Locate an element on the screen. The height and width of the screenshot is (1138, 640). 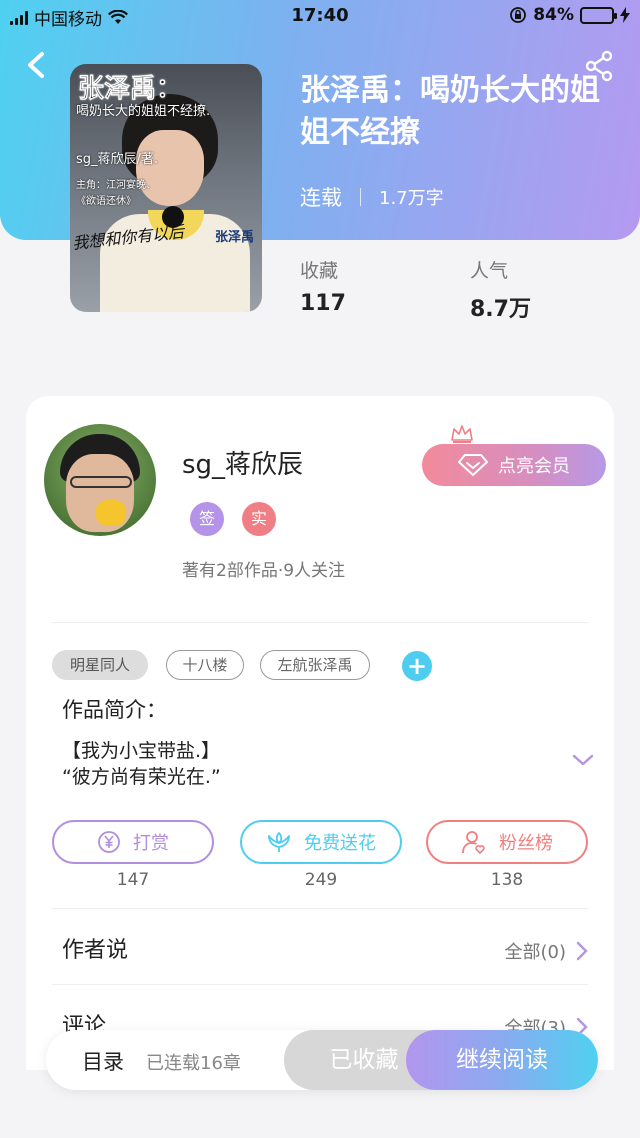
bottom-action-bar: 目录 已连载16章 已收藏 继续阅读 is located at coordinates (322, 1060).